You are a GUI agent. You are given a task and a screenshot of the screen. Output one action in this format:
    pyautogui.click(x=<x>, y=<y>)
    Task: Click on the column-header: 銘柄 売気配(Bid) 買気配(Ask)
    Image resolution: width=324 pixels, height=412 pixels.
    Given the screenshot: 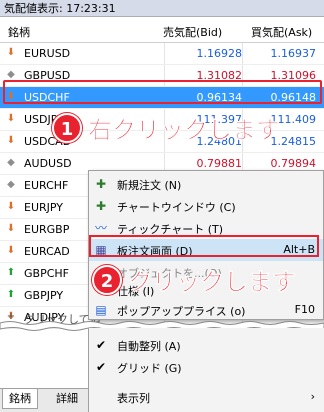 What is the action you would take?
    pyautogui.click(x=162, y=30)
    